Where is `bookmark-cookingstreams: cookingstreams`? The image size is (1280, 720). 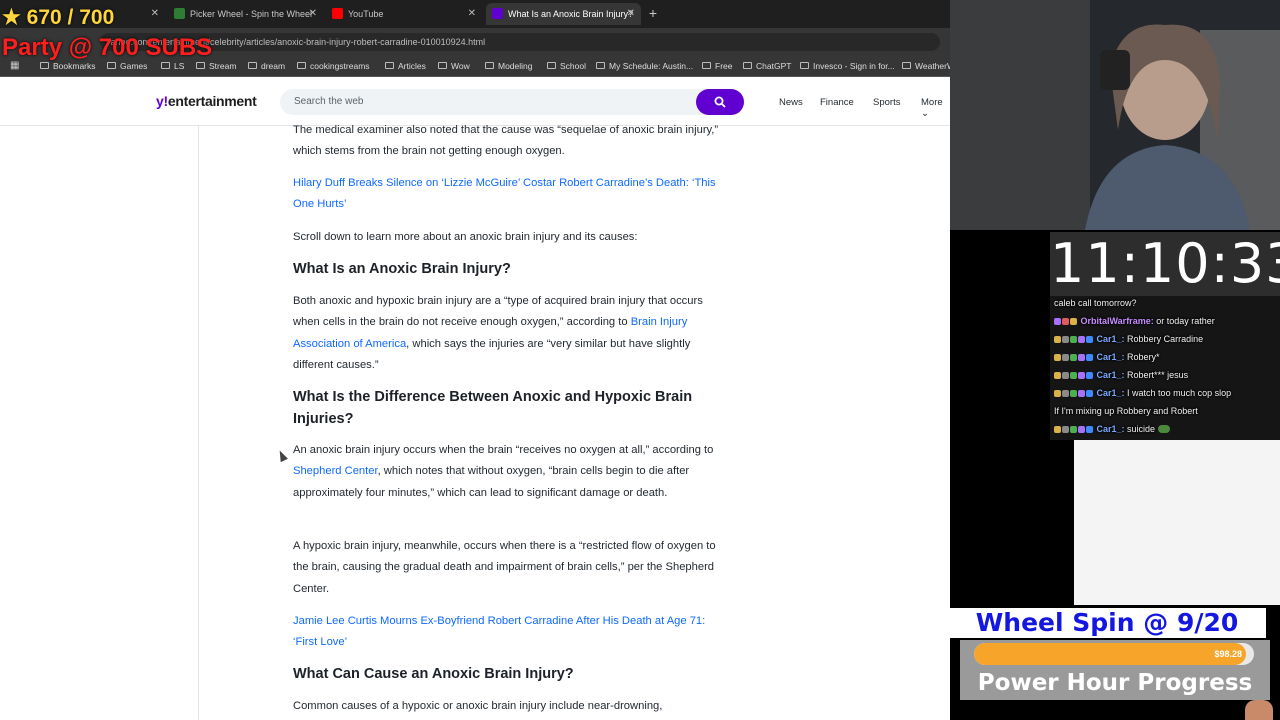 bookmark-cookingstreams: cookingstreams is located at coordinates (333, 66).